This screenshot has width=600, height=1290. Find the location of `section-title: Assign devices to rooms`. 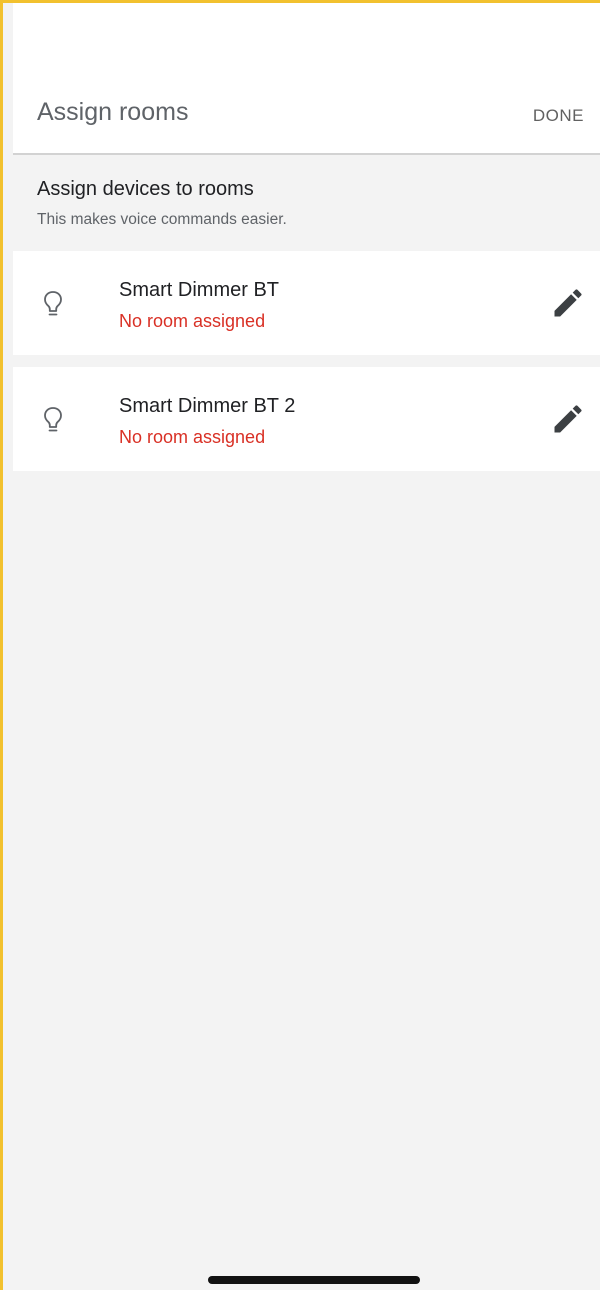

section-title: Assign devices to rooms is located at coordinates (145, 189).